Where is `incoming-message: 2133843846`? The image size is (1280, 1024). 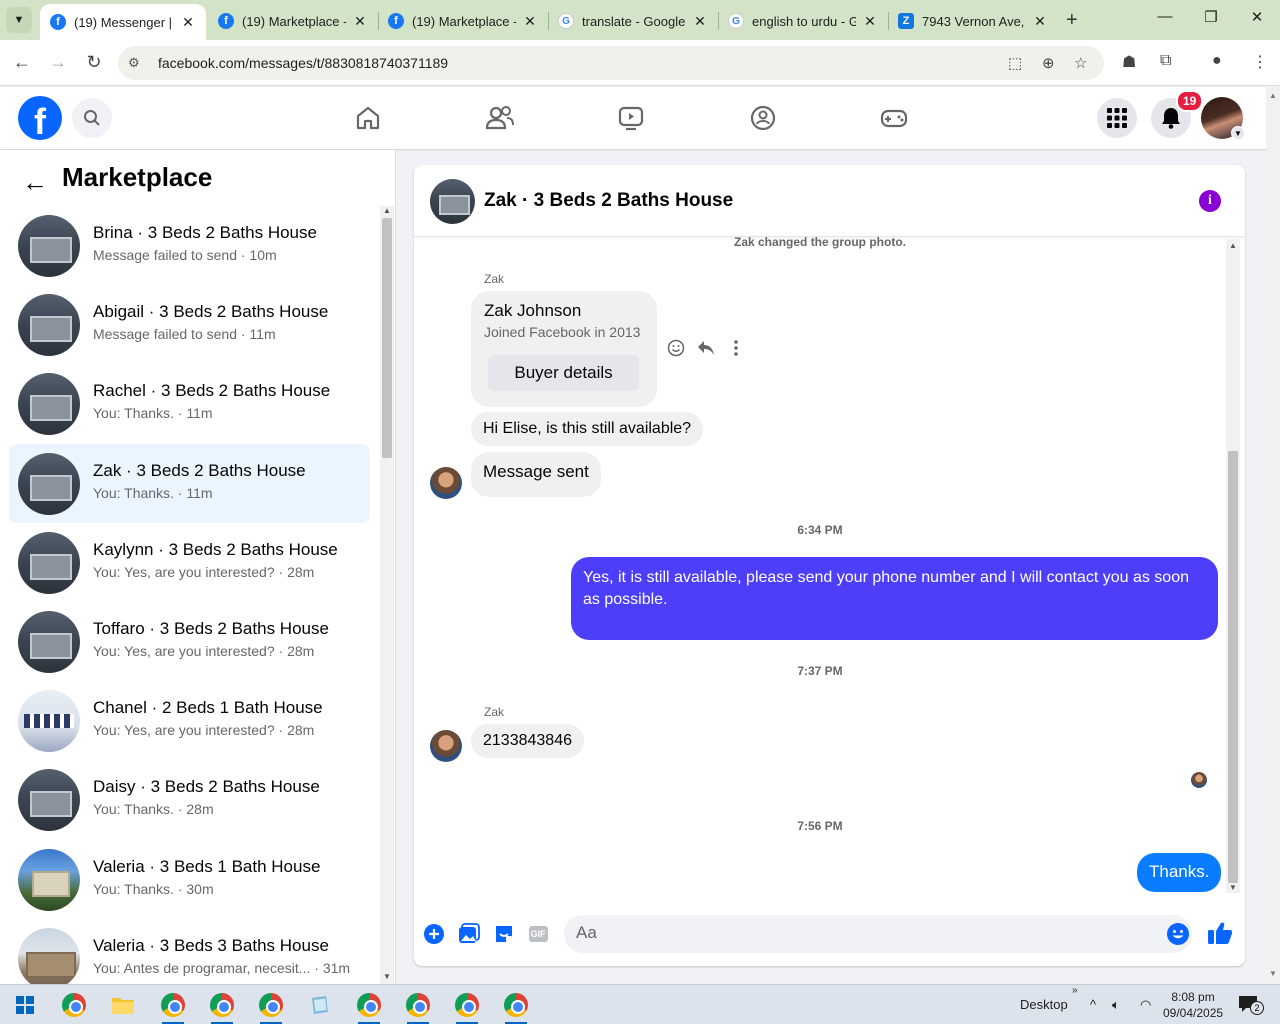
incoming-message: 2133843846 is located at coordinates (527, 741).